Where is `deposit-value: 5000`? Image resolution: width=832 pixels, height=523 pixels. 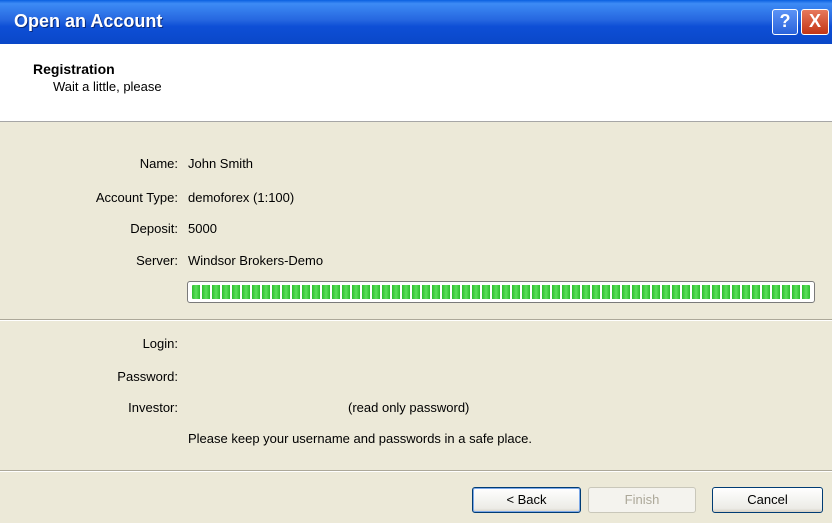 deposit-value: 5000 is located at coordinates (202, 228).